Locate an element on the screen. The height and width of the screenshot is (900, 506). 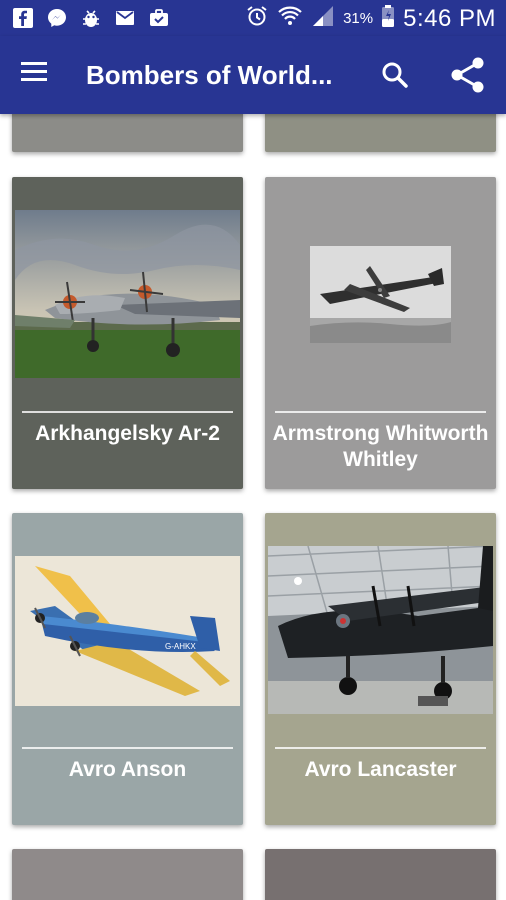
menu-button is located at coordinates (40, 76).